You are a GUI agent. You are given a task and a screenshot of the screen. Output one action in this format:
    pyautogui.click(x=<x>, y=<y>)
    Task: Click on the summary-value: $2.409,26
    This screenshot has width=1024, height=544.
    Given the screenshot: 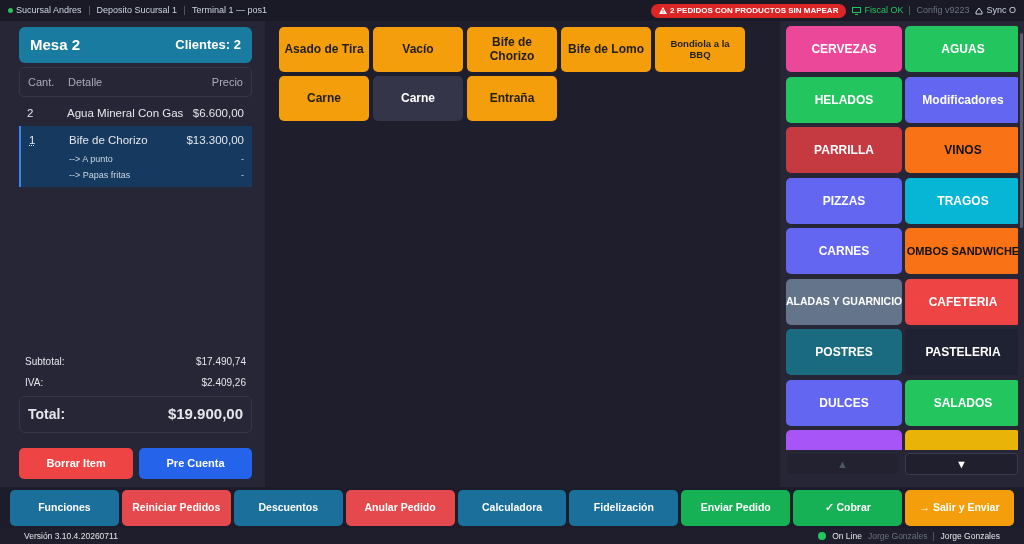 What is the action you would take?
    pyautogui.click(x=223, y=383)
    